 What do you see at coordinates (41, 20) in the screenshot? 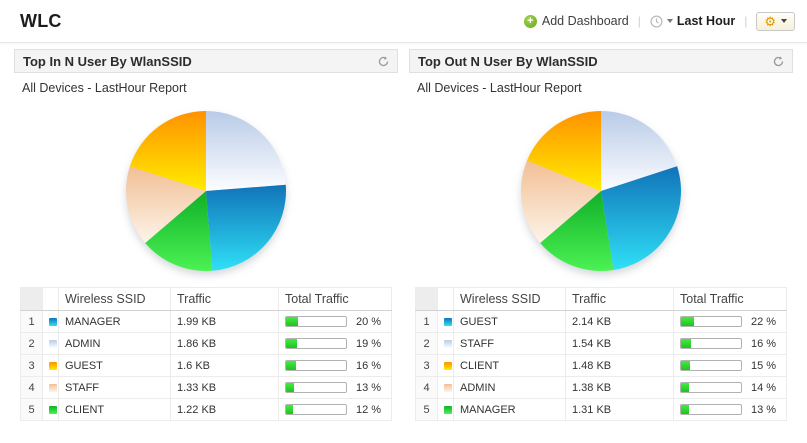
I see `page-title: WLC` at bounding box center [41, 20].